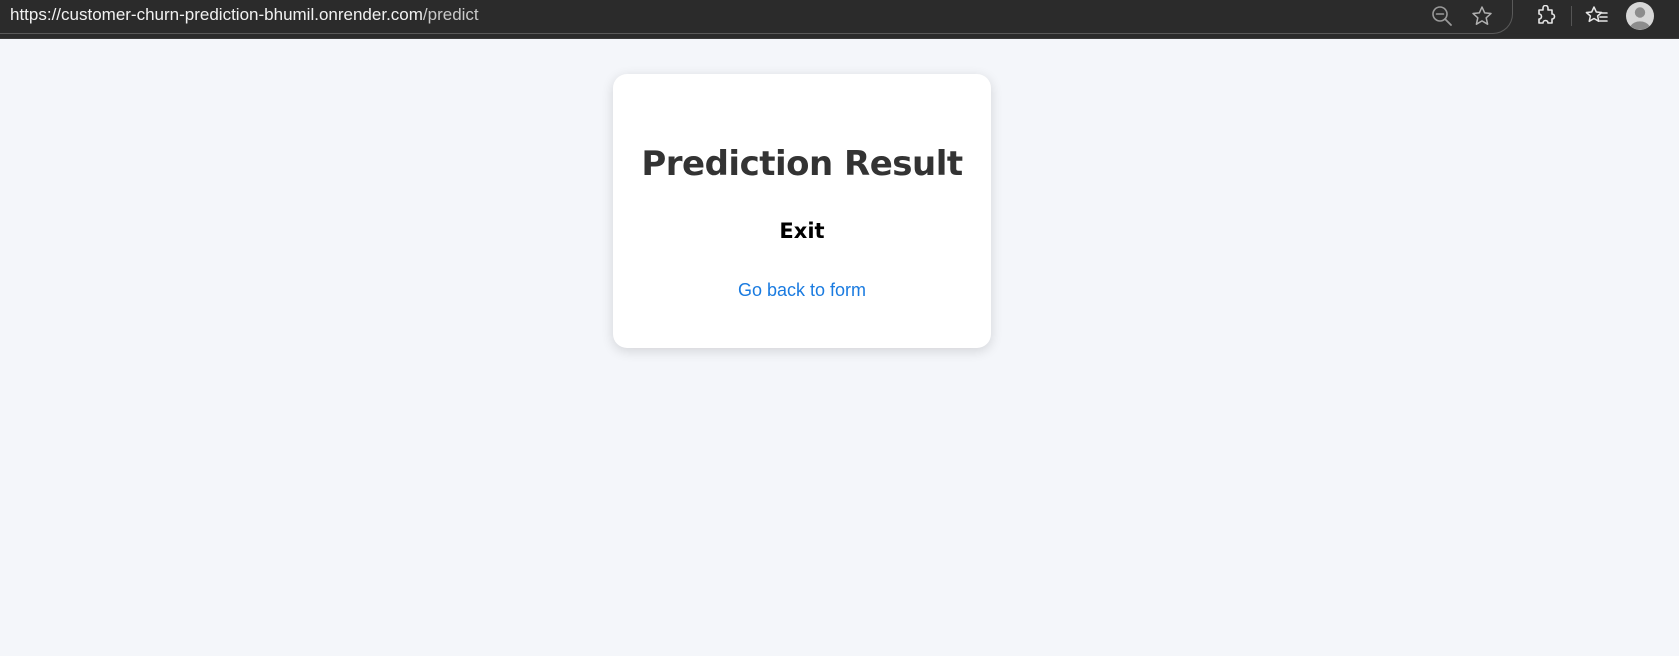  What do you see at coordinates (1597, 16) in the screenshot?
I see `favorites-icon` at bounding box center [1597, 16].